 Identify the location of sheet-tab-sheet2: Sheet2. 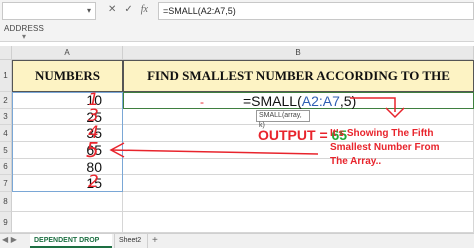
(131, 241).